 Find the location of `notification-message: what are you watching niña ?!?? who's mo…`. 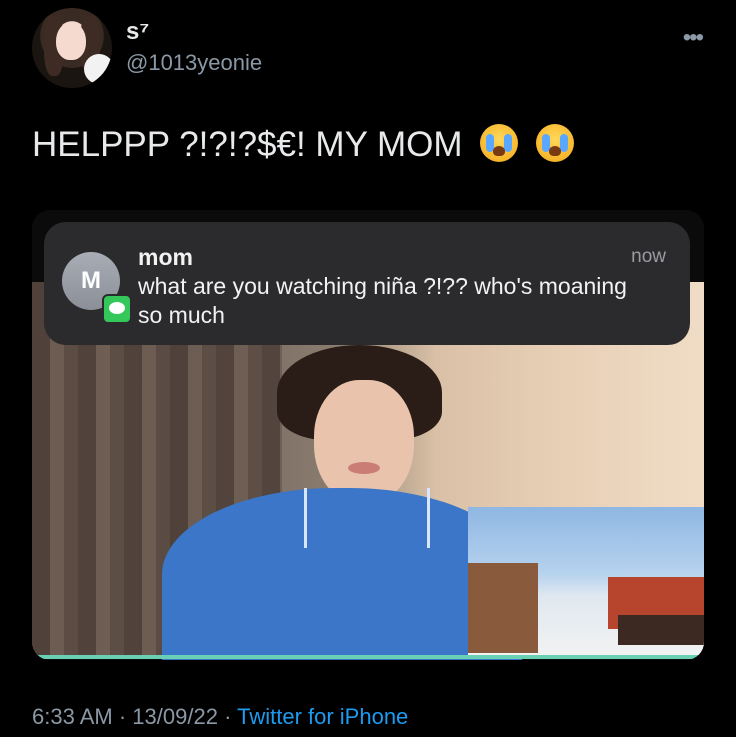

notification-message: what are you watching niña ?!?? who's mo… is located at coordinates (382, 300).